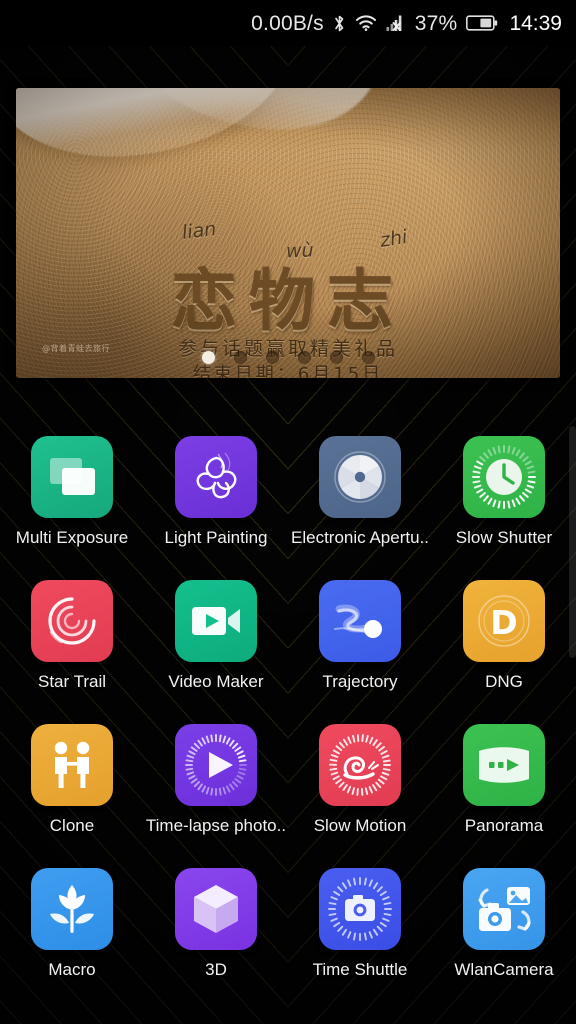 The image size is (576, 1024). What do you see at coordinates (360, 681) in the screenshot?
I see `app-label: Trajectory` at bounding box center [360, 681].